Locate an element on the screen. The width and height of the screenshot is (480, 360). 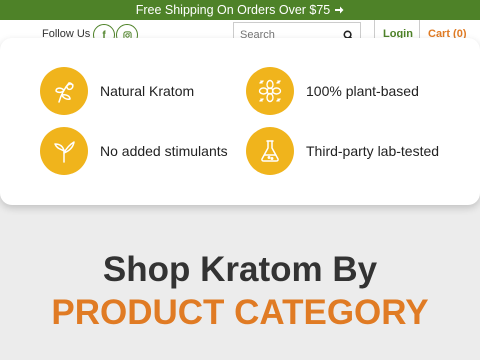
feature-lab-tested: Third-party lab-tested is located at coordinates (342, 151).